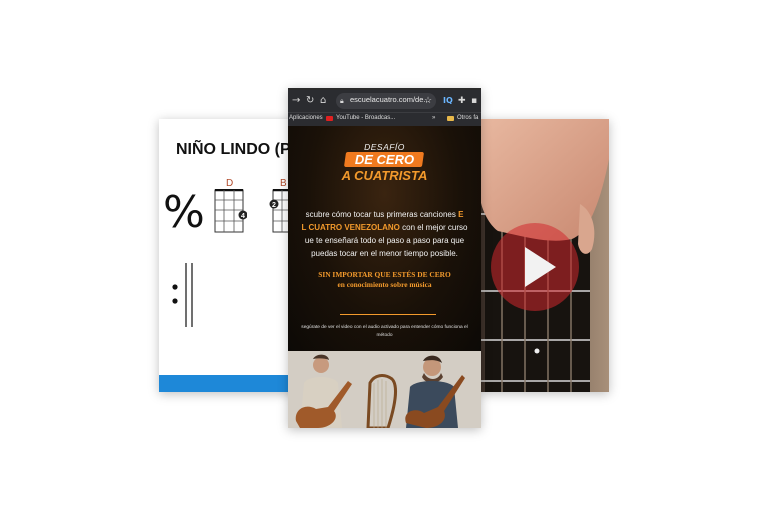 The height and width of the screenshot is (512, 768). What do you see at coordinates (384, 147) in the screenshot?
I see `kicker-text: DESAFÍO` at bounding box center [384, 147].